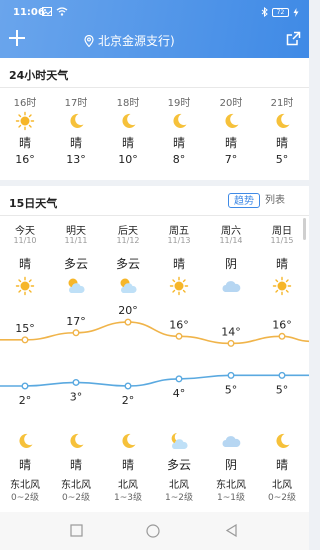  What do you see at coordinates (76, 396) in the screenshot?
I see `low-temp-label: 3°` at bounding box center [76, 396].